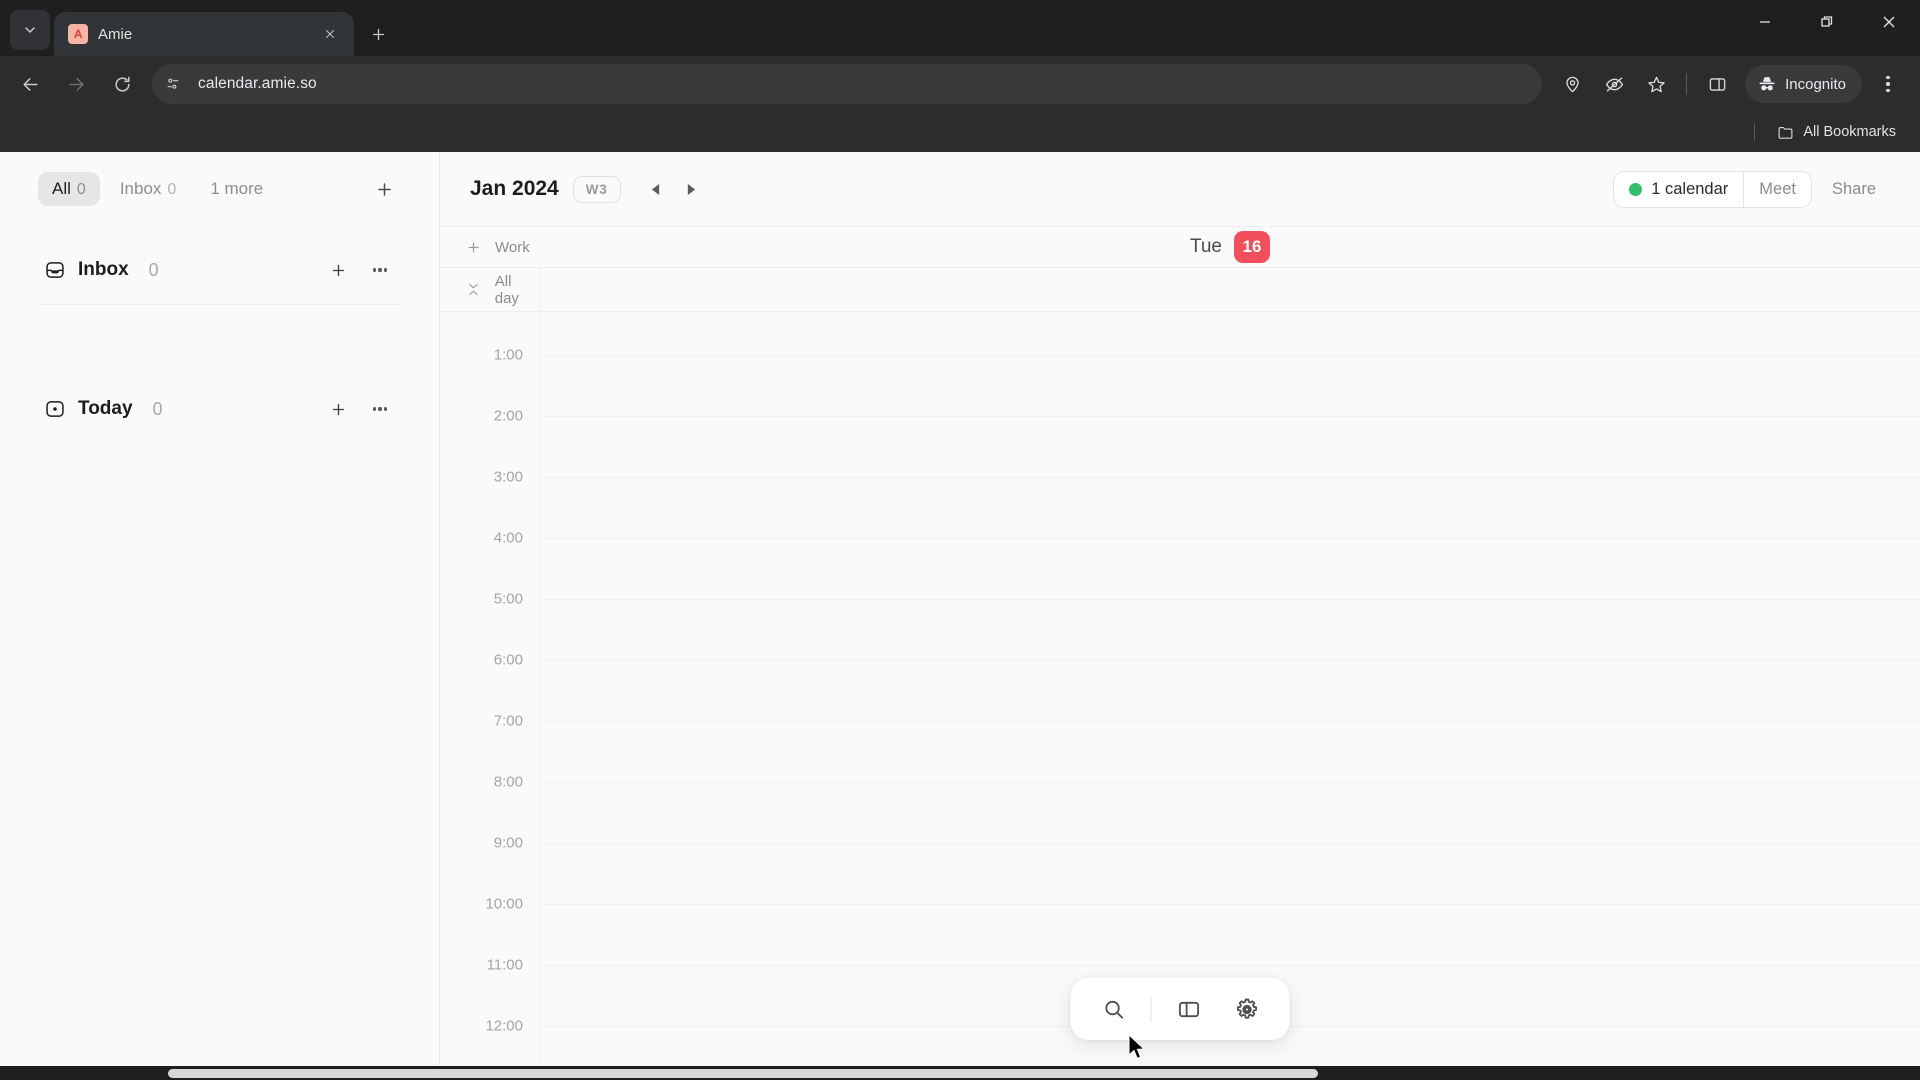 Image resolution: width=1920 pixels, height=1080 pixels. What do you see at coordinates (743, 1073) in the screenshot?
I see `scrollbar-thumb` at bounding box center [743, 1073].